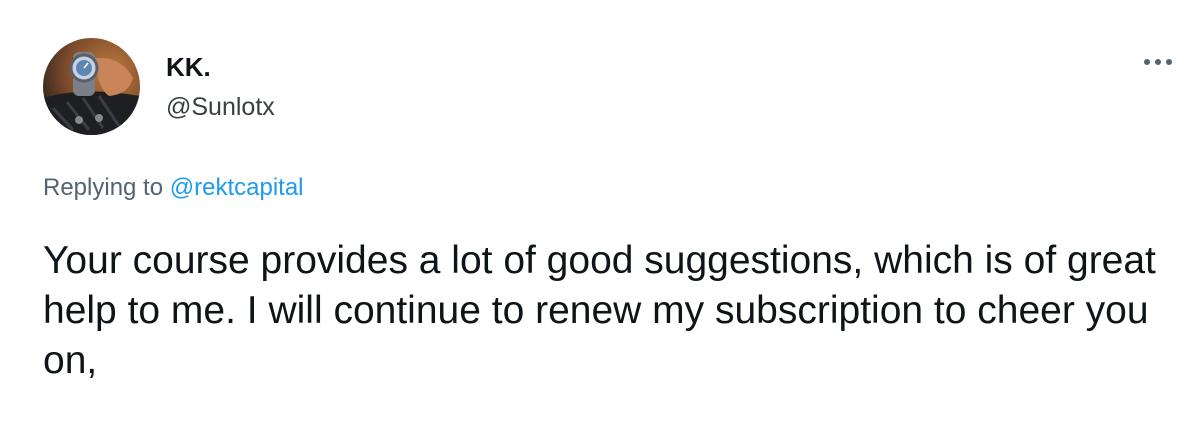 The image size is (1200, 444). Describe the element at coordinates (188, 67) in the screenshot. I see `author-display-name: KK.` at that location.